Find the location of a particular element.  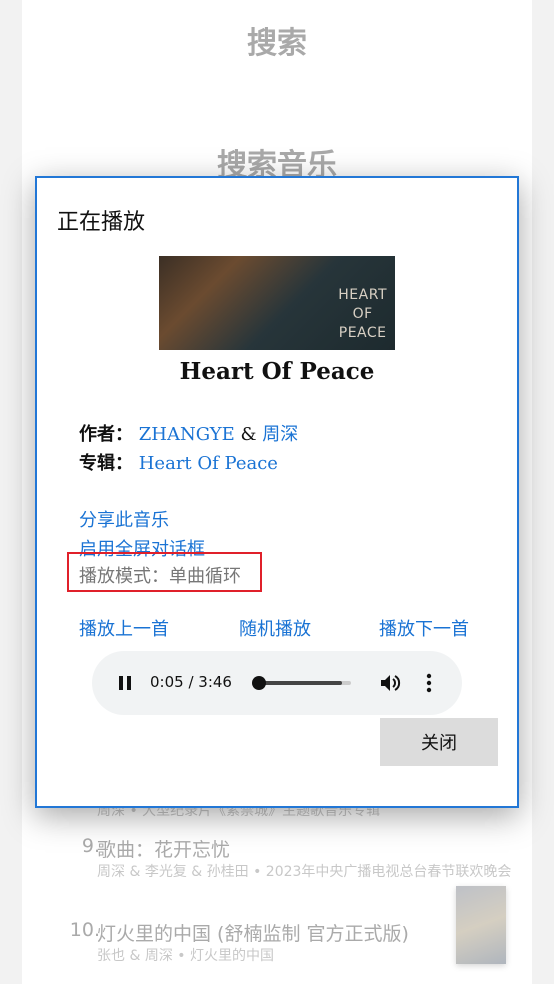

album-row: 专辑： Heart Of Peace is located at coordinates (178, 463).